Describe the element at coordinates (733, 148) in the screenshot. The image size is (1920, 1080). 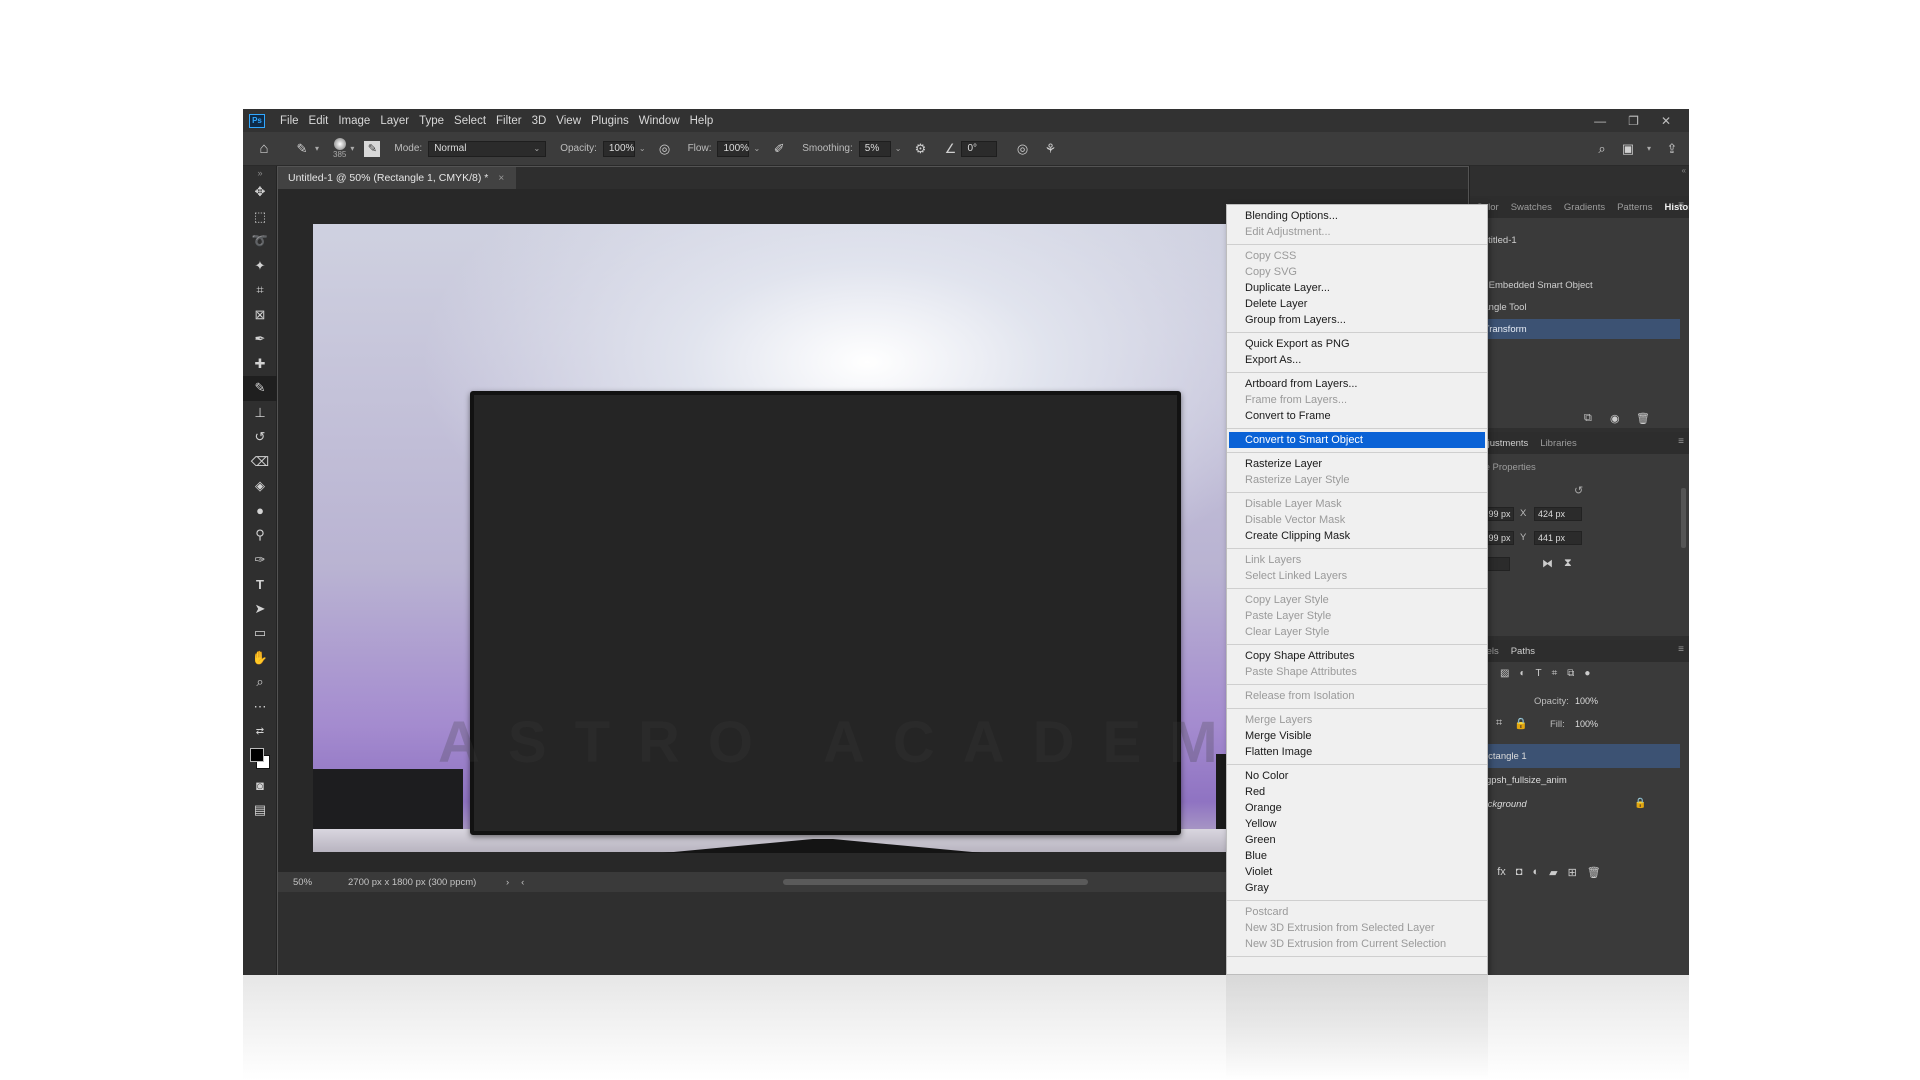
I see `flow-input: 100%` at that location.